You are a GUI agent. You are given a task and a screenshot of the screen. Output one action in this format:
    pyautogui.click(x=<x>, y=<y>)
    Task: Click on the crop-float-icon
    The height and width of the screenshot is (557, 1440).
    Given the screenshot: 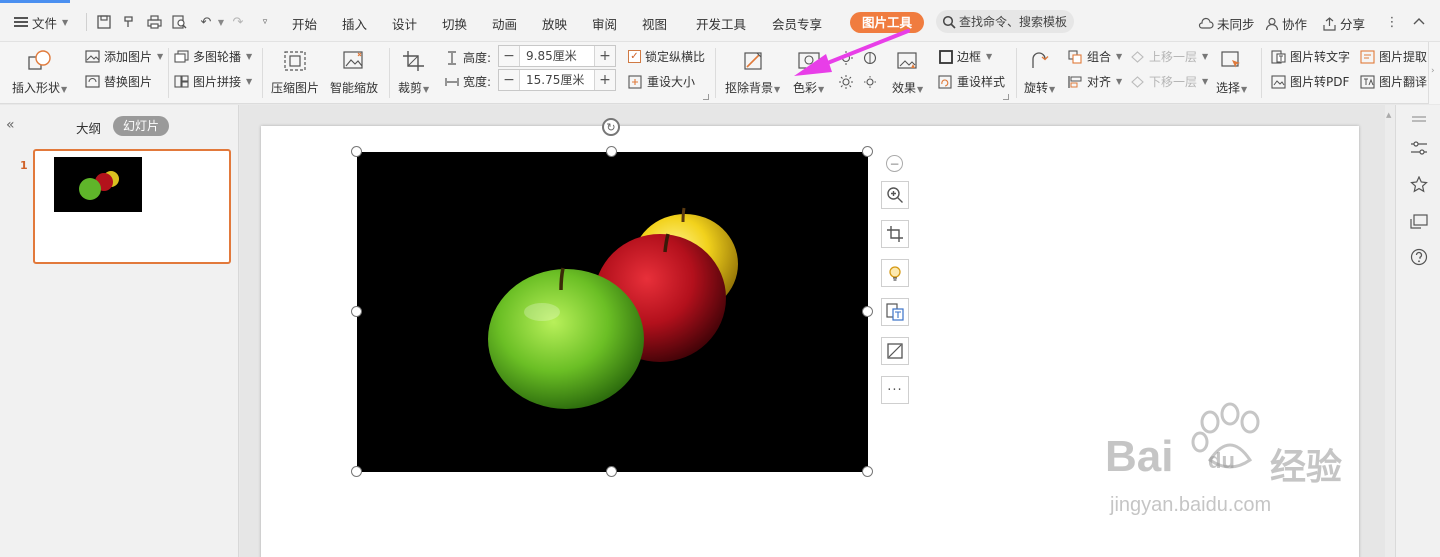 What is the action you would take?
    pyautogui.click(x=895, y=234)
    